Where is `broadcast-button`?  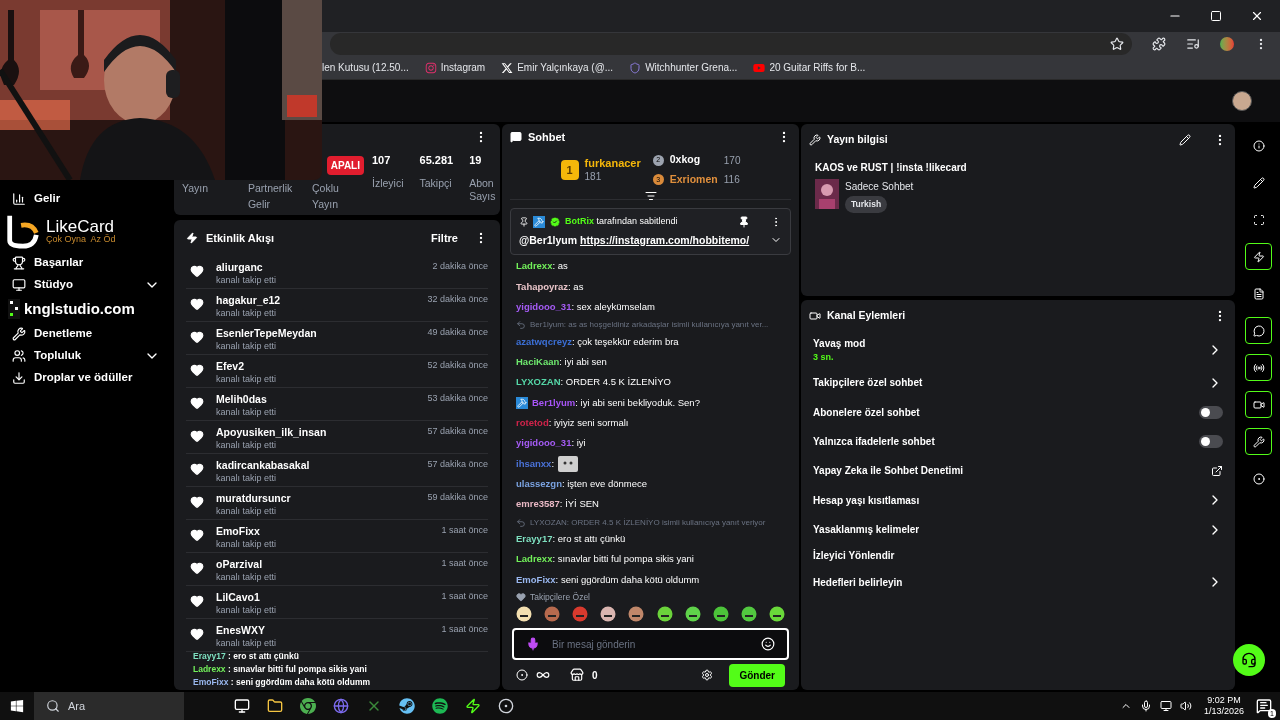 broadcast-button is located at coordinates (1258, 367).